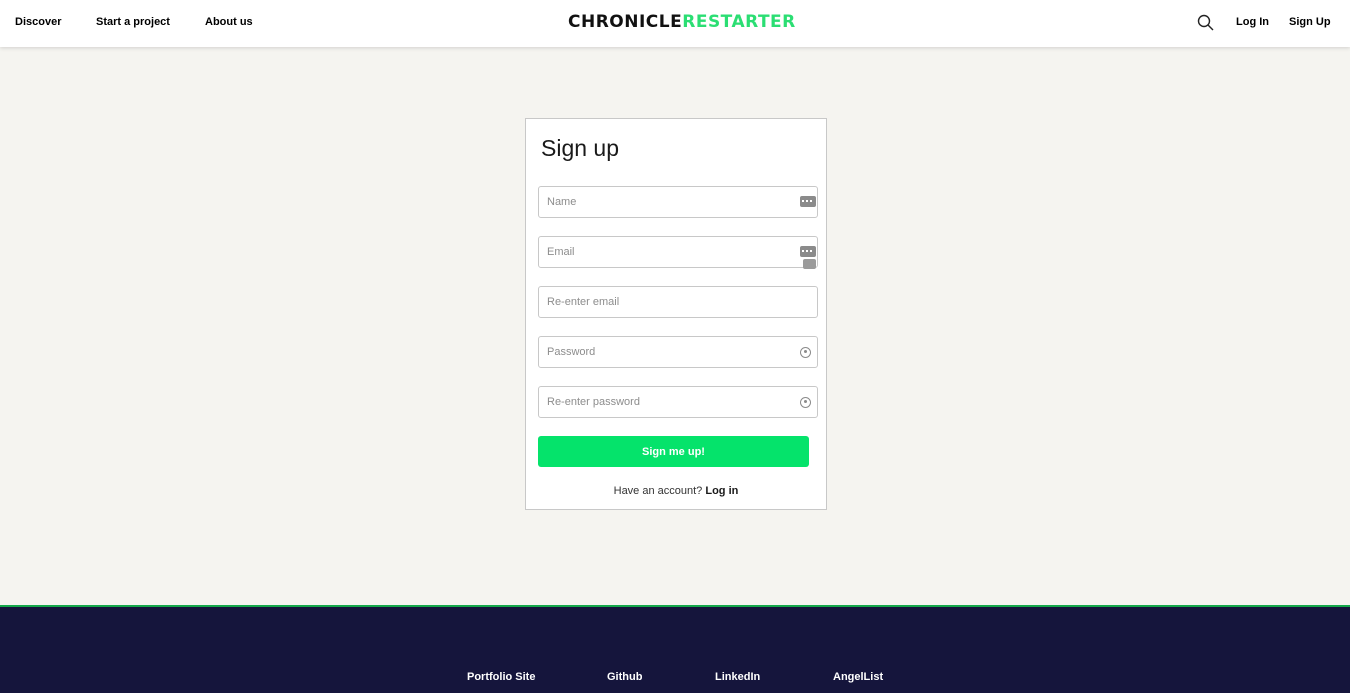 The image size is (1350, 693). What do you see at coordinates (809, 264) in the screenshot?
I see `password-manager-icon` at bounding box center [809, 264].